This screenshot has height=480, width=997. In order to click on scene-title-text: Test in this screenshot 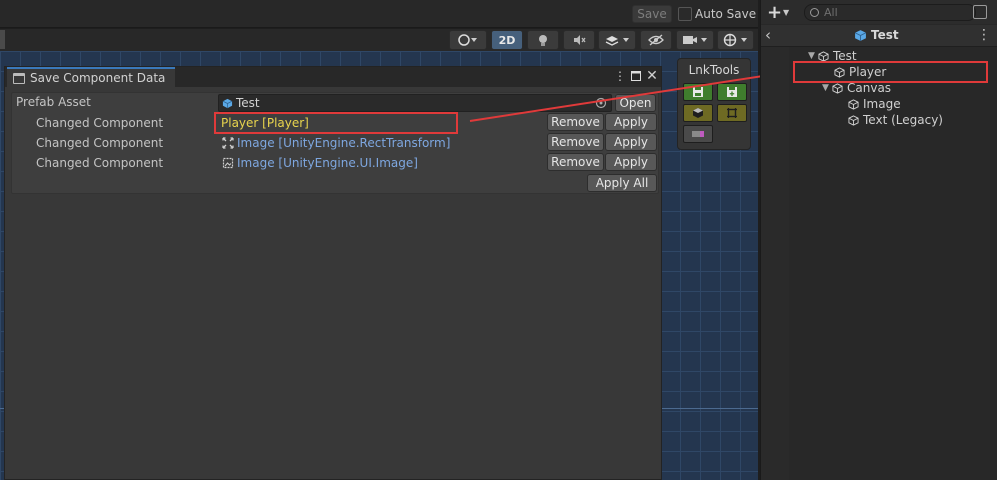, I will do `click(885, 35)`.